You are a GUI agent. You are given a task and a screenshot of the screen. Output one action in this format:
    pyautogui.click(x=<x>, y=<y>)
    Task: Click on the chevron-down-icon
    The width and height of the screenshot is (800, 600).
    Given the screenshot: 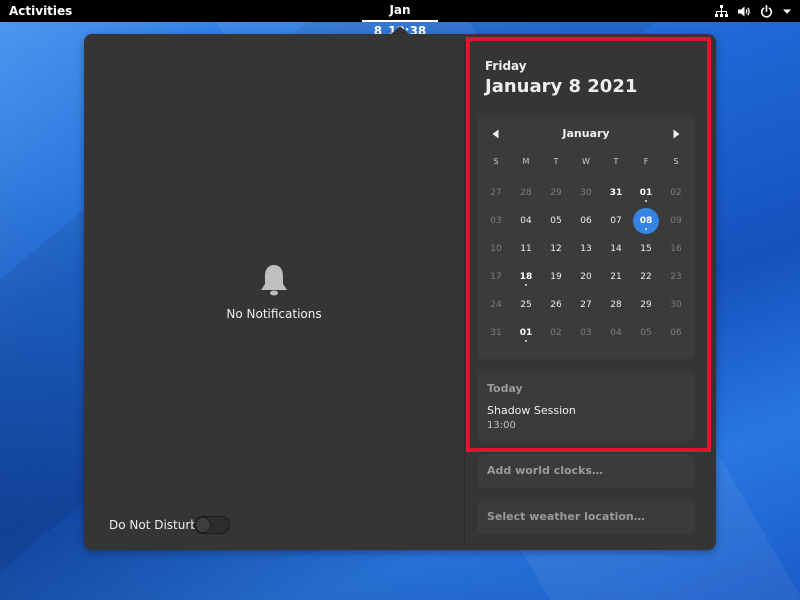 What is the action you would take?
    pyautogui.click(x=787, y=11)
    